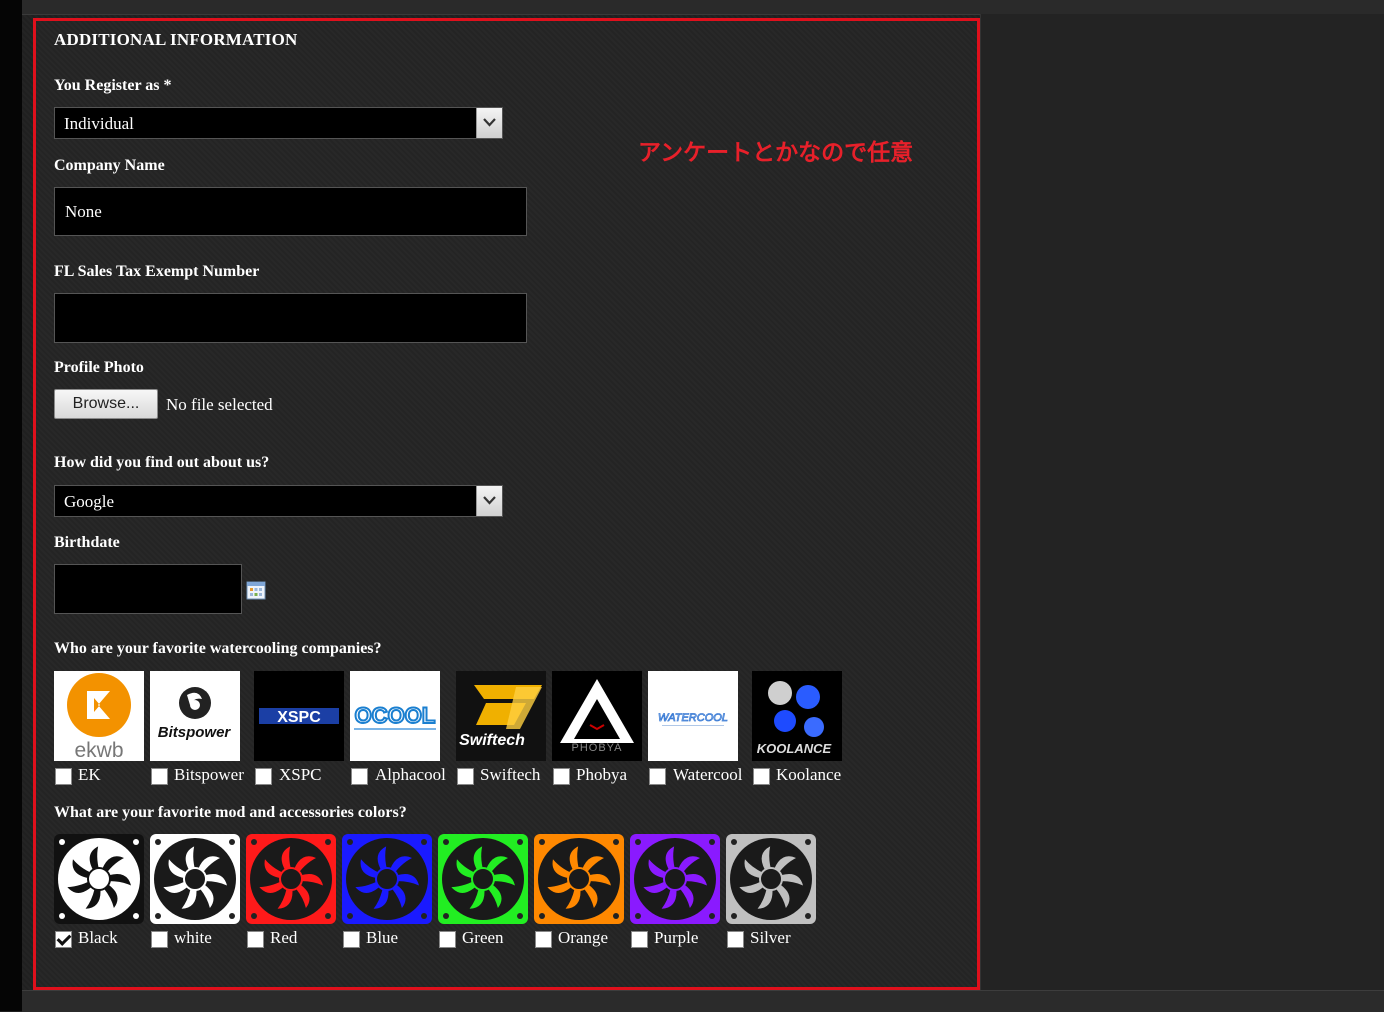 The width and height of the screenshot is (1384, 1012). What do you see at coordinates (193, 937) in the screenshot?
I see `label-white: white` at bounding box center [193, 937].